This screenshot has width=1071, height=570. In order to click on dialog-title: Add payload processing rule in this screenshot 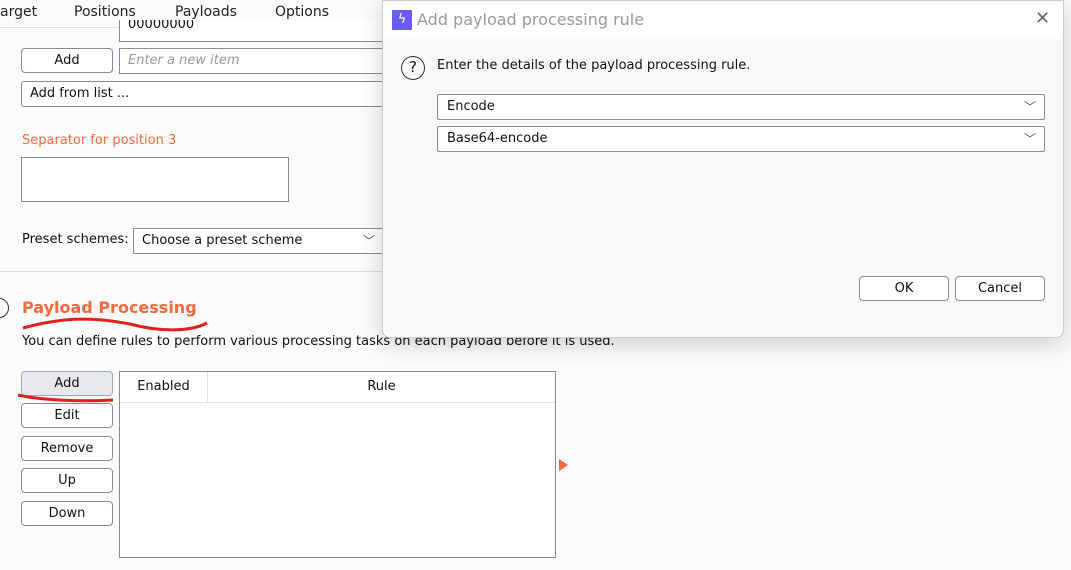, I will do `click(531, 19)`.